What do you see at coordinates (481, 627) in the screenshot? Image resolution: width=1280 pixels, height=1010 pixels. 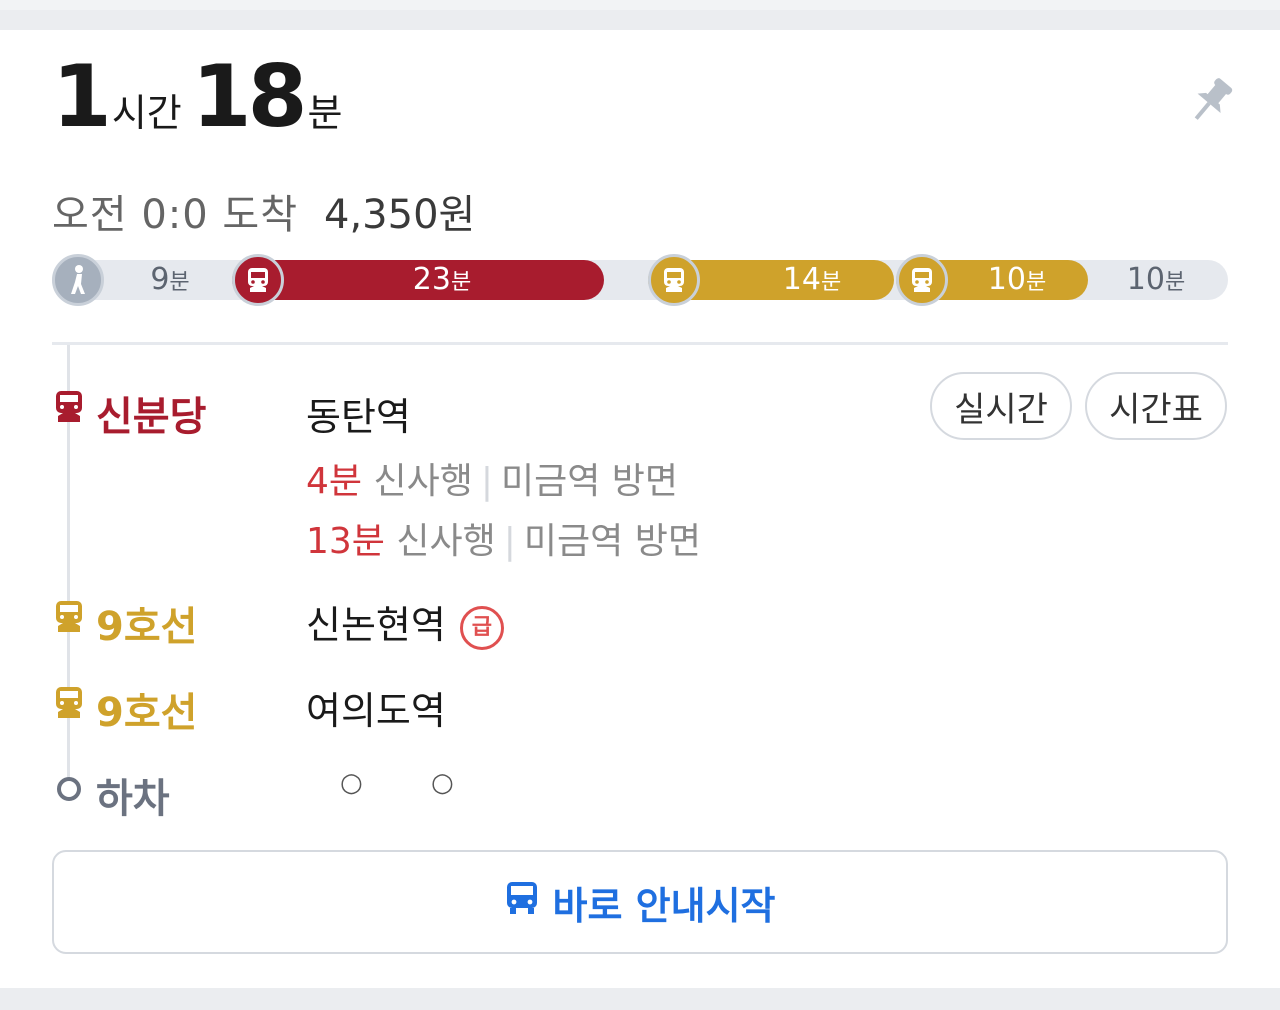 I see `express-badge: 급` at bounding box center [481, 627].